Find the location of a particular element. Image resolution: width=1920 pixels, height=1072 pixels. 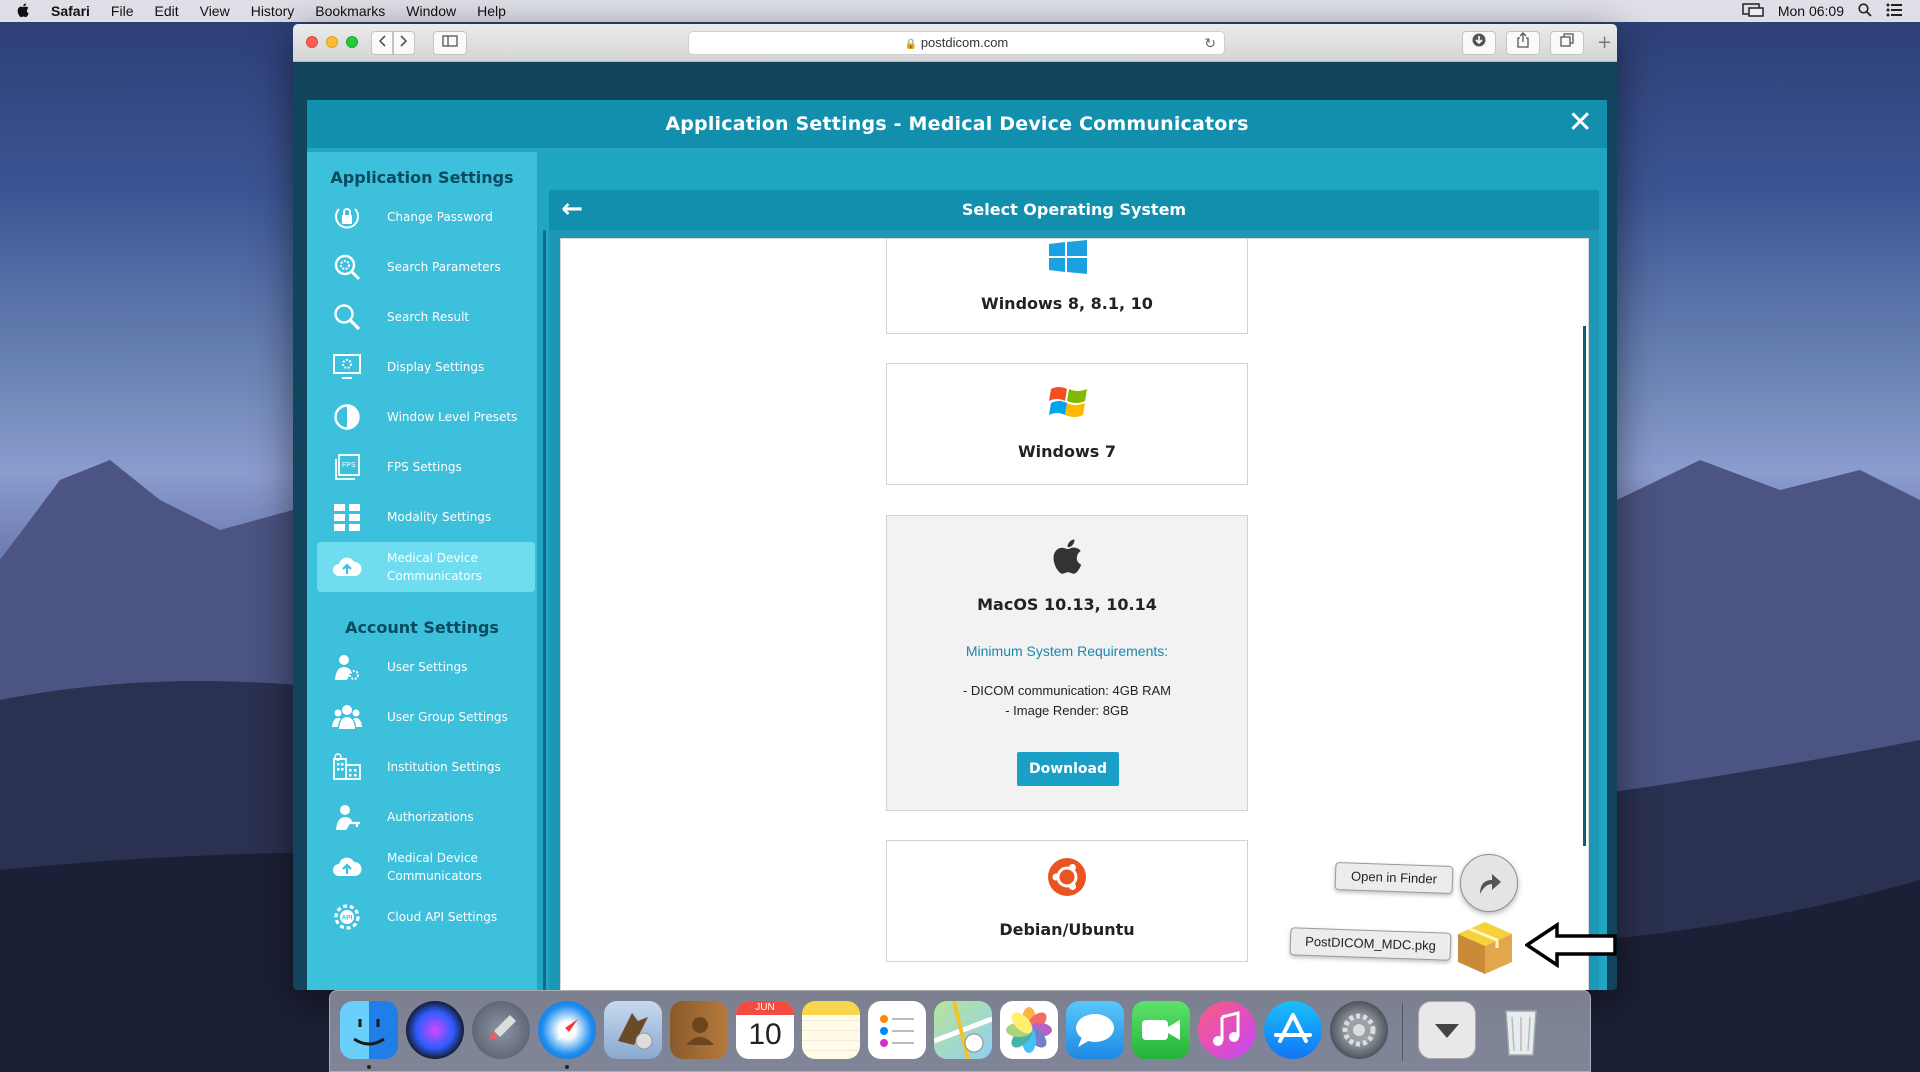

download-button: Download is located at coordinates (1068, 769).